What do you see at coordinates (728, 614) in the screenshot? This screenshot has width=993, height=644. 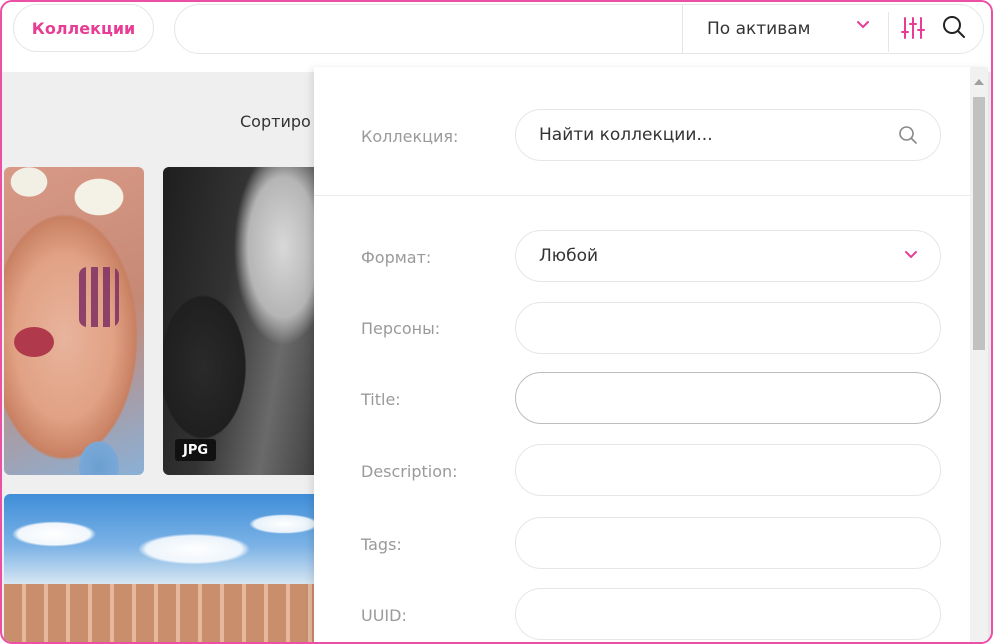 I see `uuid-field` at bounding box center [728, 614].